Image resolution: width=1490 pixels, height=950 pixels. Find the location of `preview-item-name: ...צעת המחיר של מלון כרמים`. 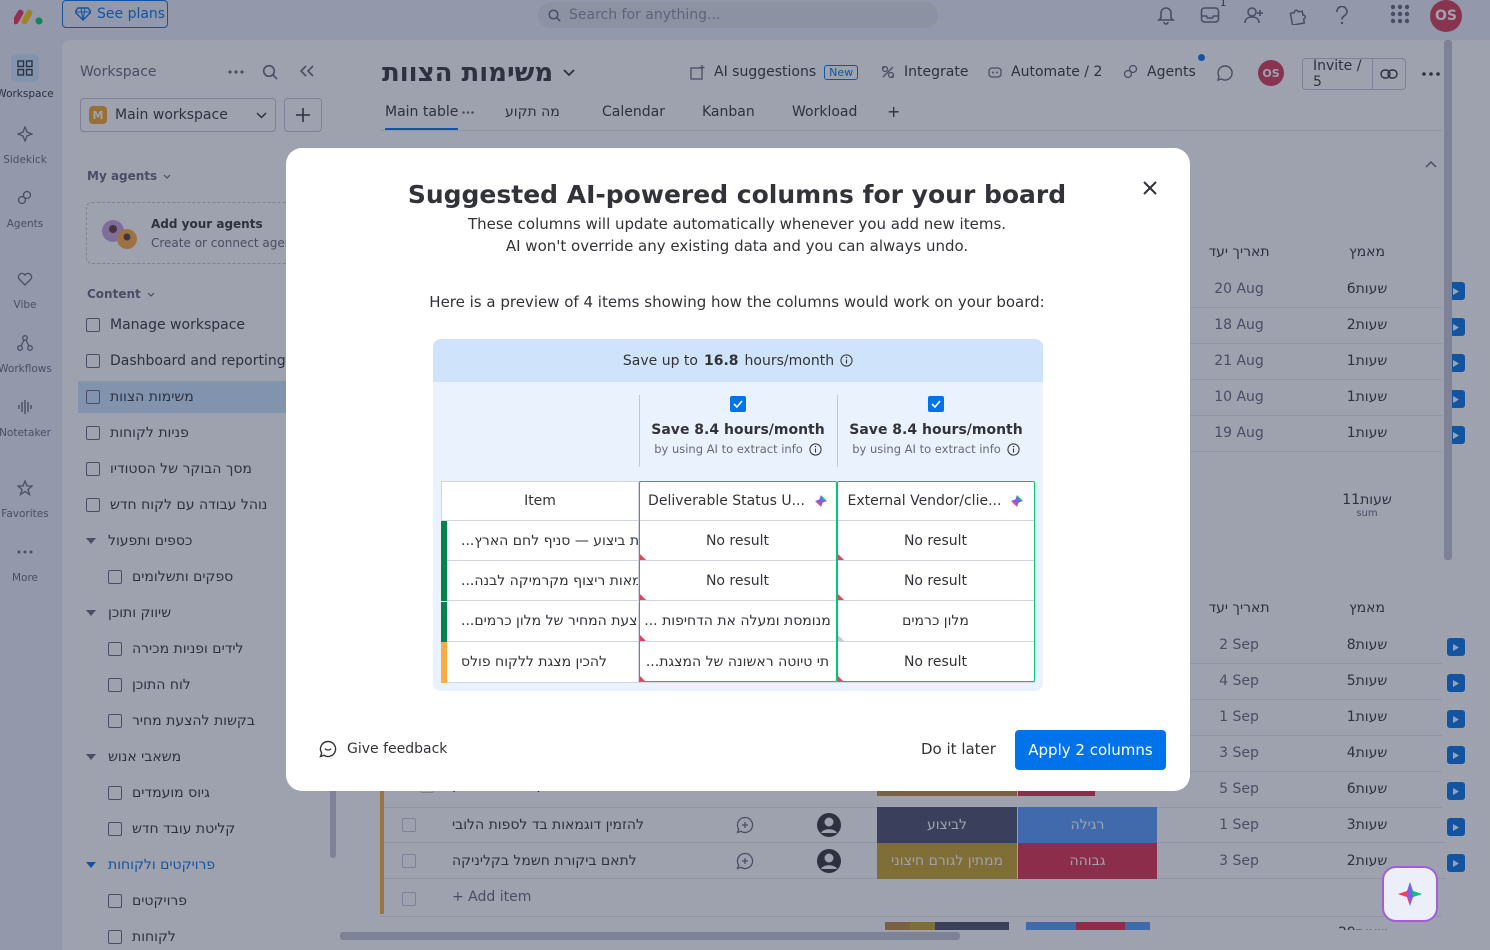

preview-item-name: ...צעת המחיר של מלון כרמים is located at coordinates (549, 621).